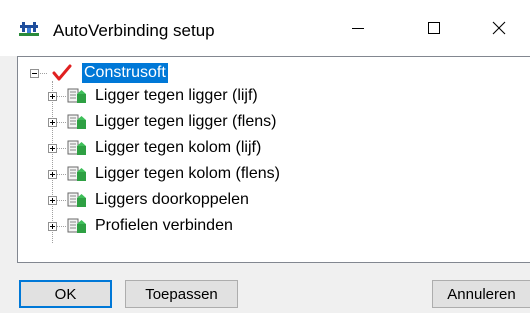 Image resolution: width=530 pixels, height=313 pixels. Describe the element at coordinates (125, 73) in the screenshot. I see `tree-root-label: Construsoft` at that location.